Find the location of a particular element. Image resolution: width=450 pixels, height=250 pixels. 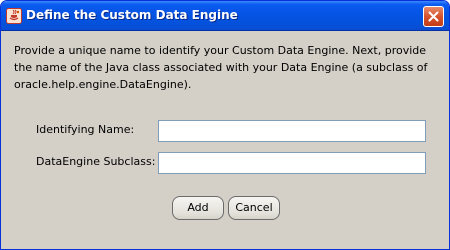

close-icon is located at coordinates (433, 16).